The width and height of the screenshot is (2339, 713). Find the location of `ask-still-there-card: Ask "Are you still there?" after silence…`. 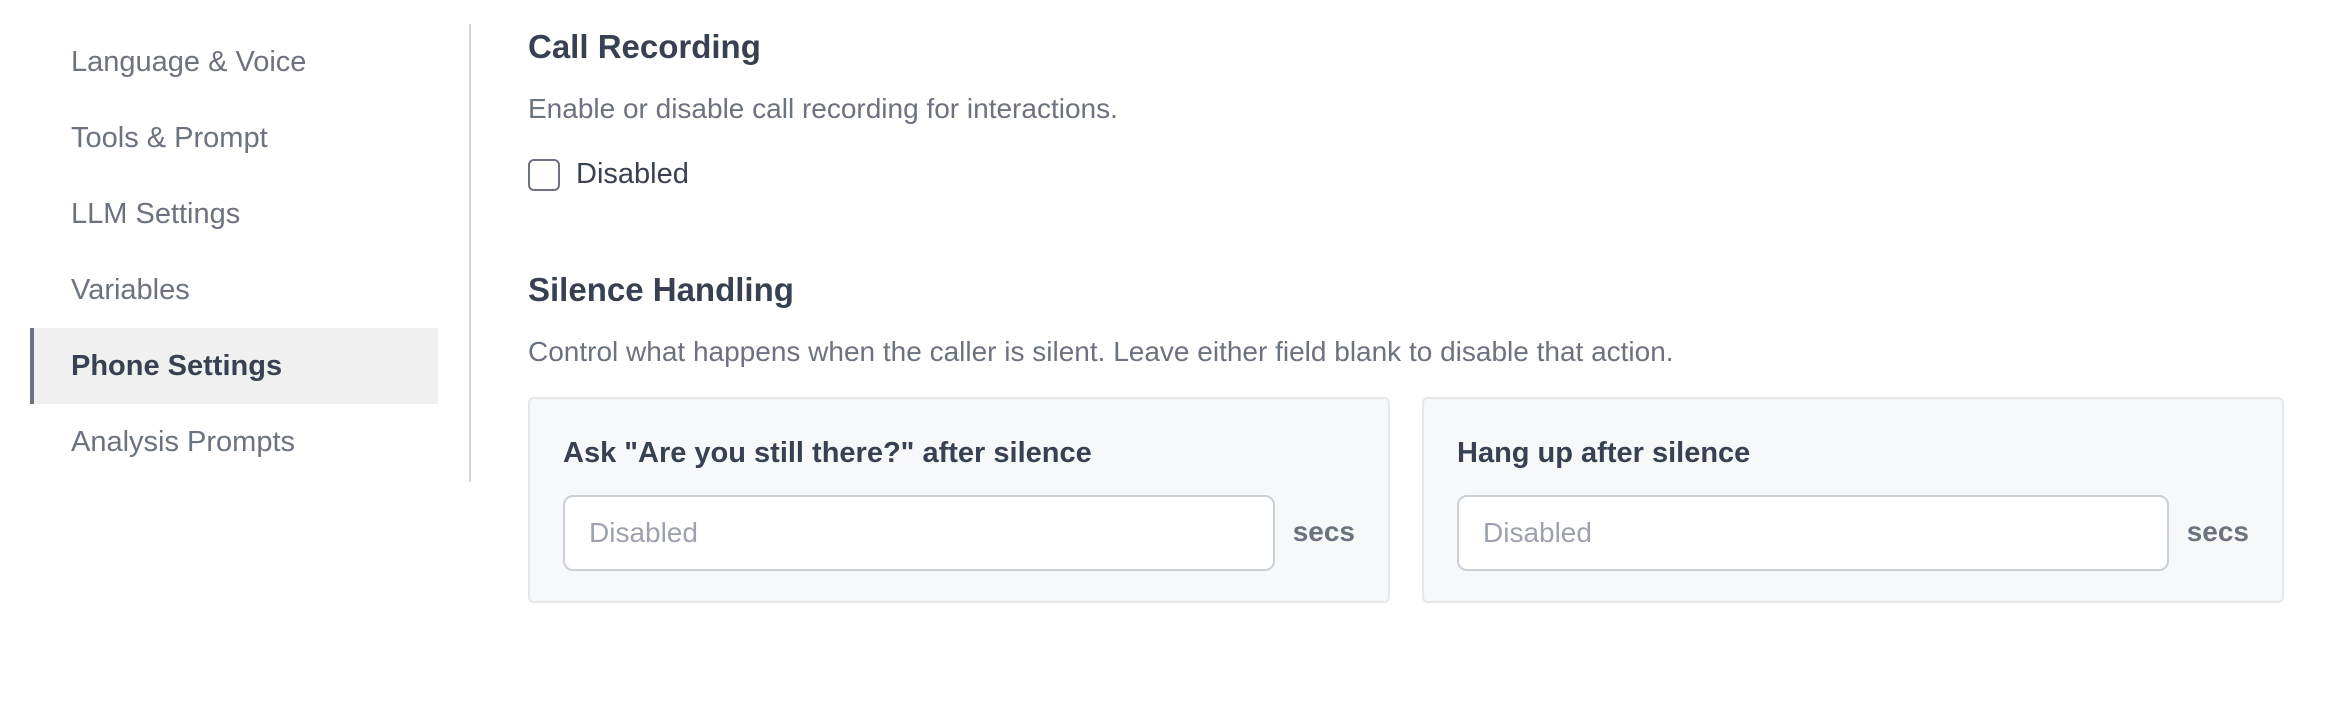

ask-still-there-card: Ask "Are you still there?" after silence… is located at coordinates (959, 500).